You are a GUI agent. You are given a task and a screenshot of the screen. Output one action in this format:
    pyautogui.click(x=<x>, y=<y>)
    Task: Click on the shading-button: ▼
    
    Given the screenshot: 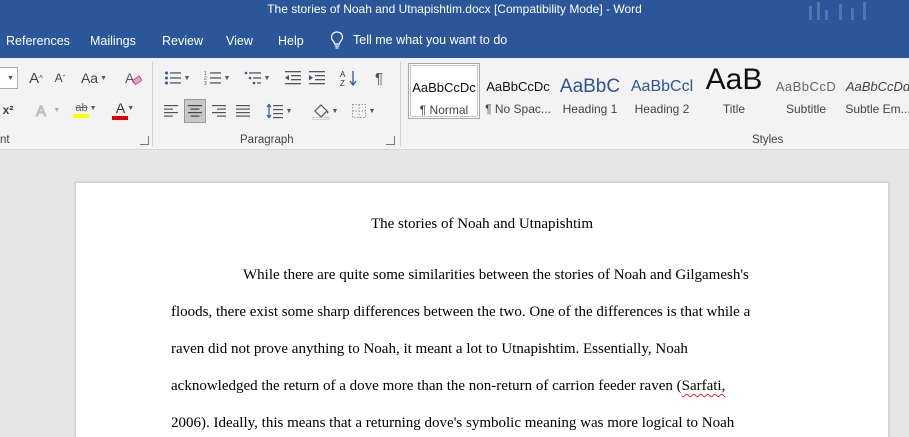 What is the action you would take?
    pyautogui.click(x=325, y=111)
    